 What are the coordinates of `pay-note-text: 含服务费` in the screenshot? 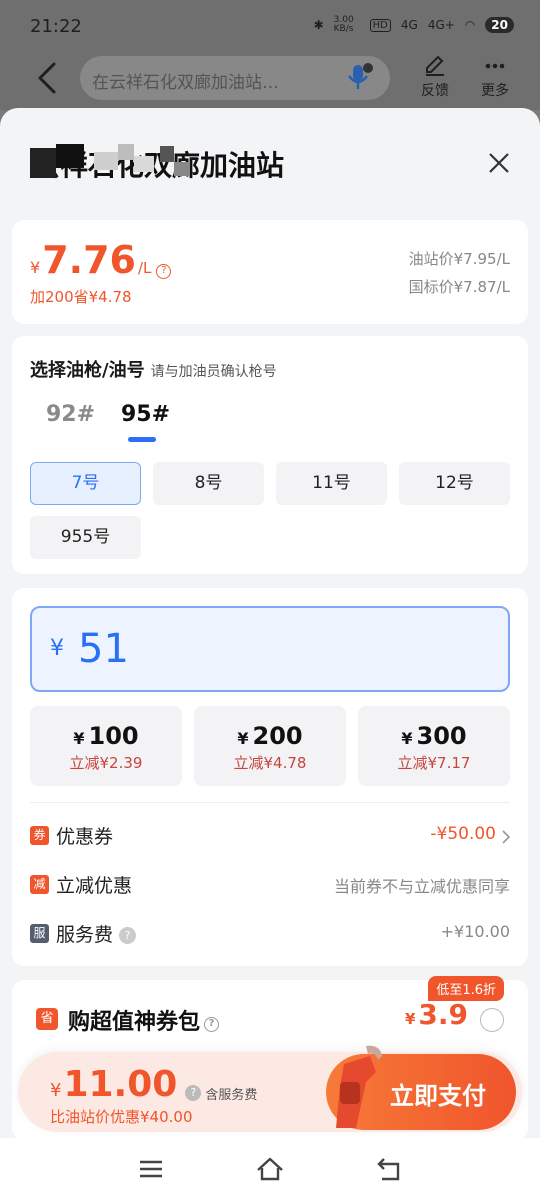 It's located at (231, 1095).